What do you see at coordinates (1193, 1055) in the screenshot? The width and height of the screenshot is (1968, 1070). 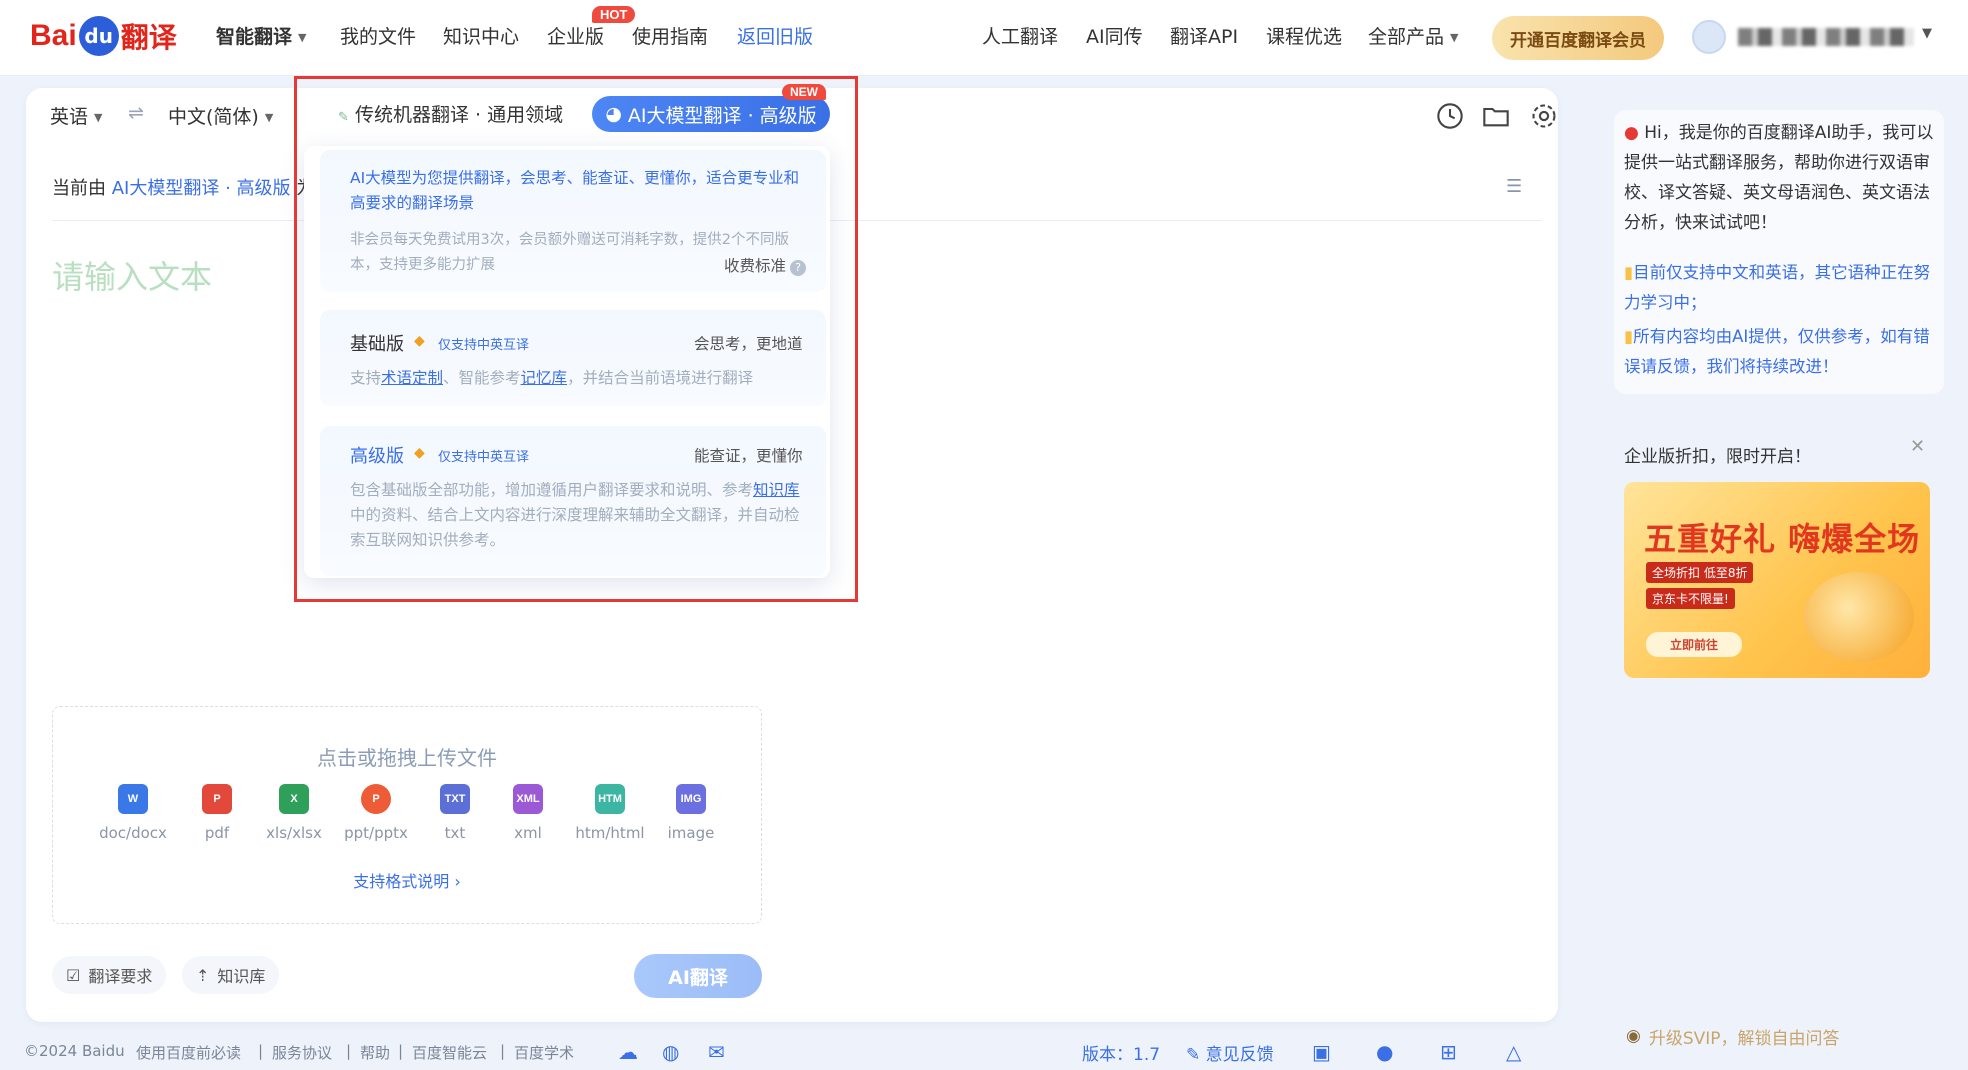 I see `edit-icon: ✎` at bounding box center [1193, 1055].